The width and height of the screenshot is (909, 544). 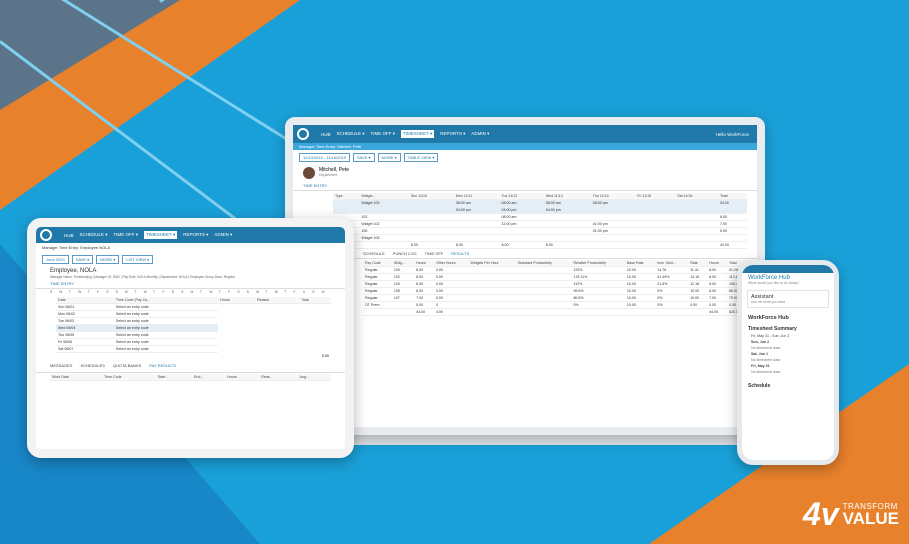 What do you see at coordinates (460, 253) in the screenshot?
I see `tab-3: RESULTS` at bounding box center [460, 253].